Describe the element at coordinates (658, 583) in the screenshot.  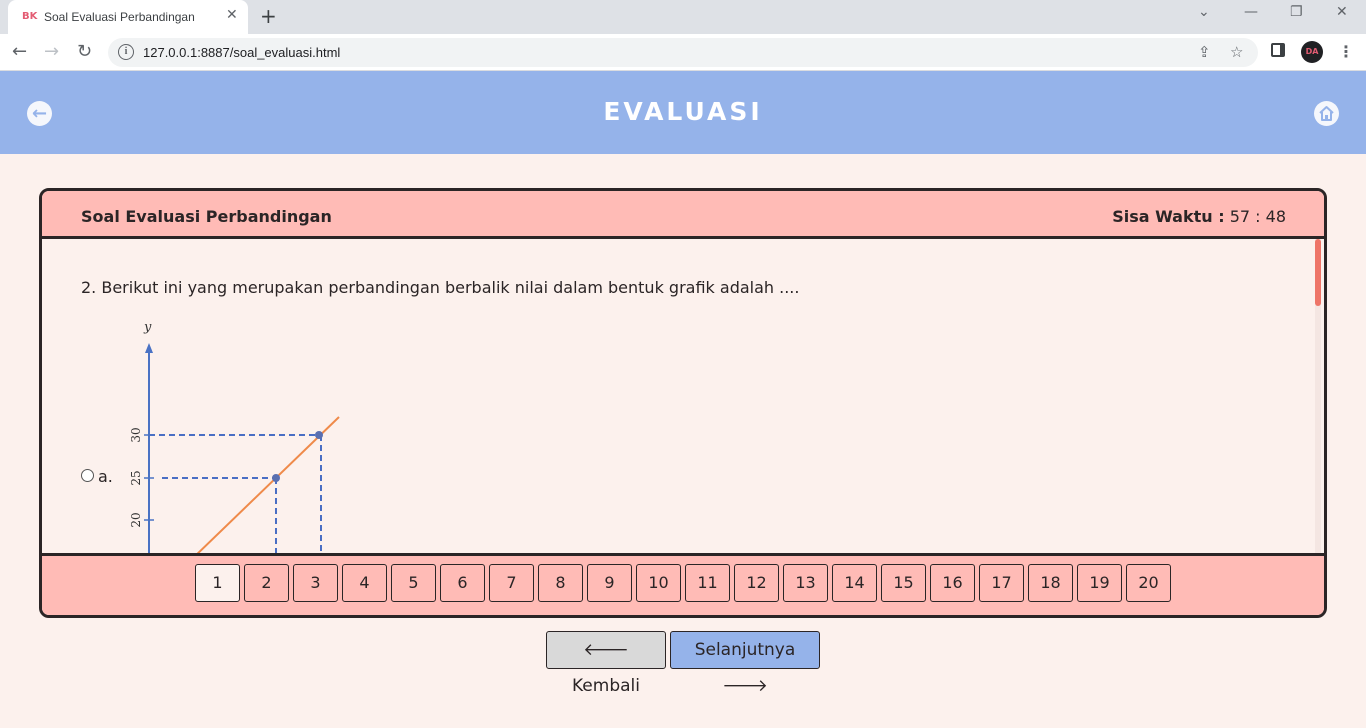
I see `page-button-10: 10` at that location.